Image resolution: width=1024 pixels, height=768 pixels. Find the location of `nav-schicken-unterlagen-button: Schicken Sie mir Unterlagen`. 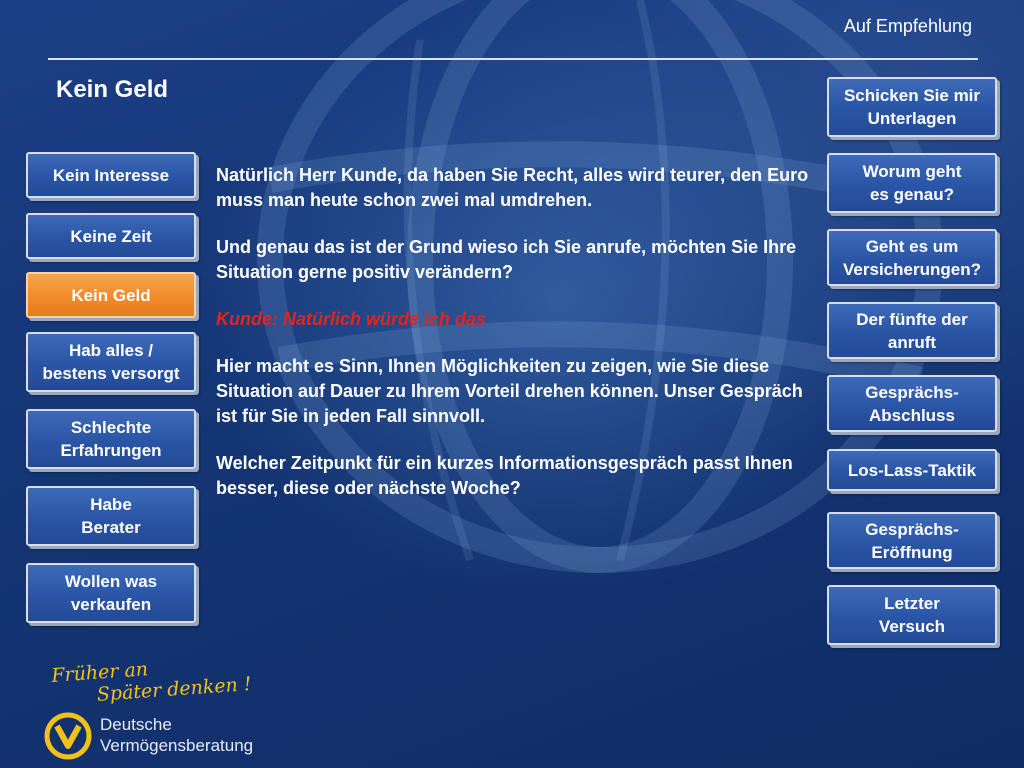

nav-schicken-unterlagen-button: Schicken Sie mir Unterlagen is located at coordinates (912, 107).